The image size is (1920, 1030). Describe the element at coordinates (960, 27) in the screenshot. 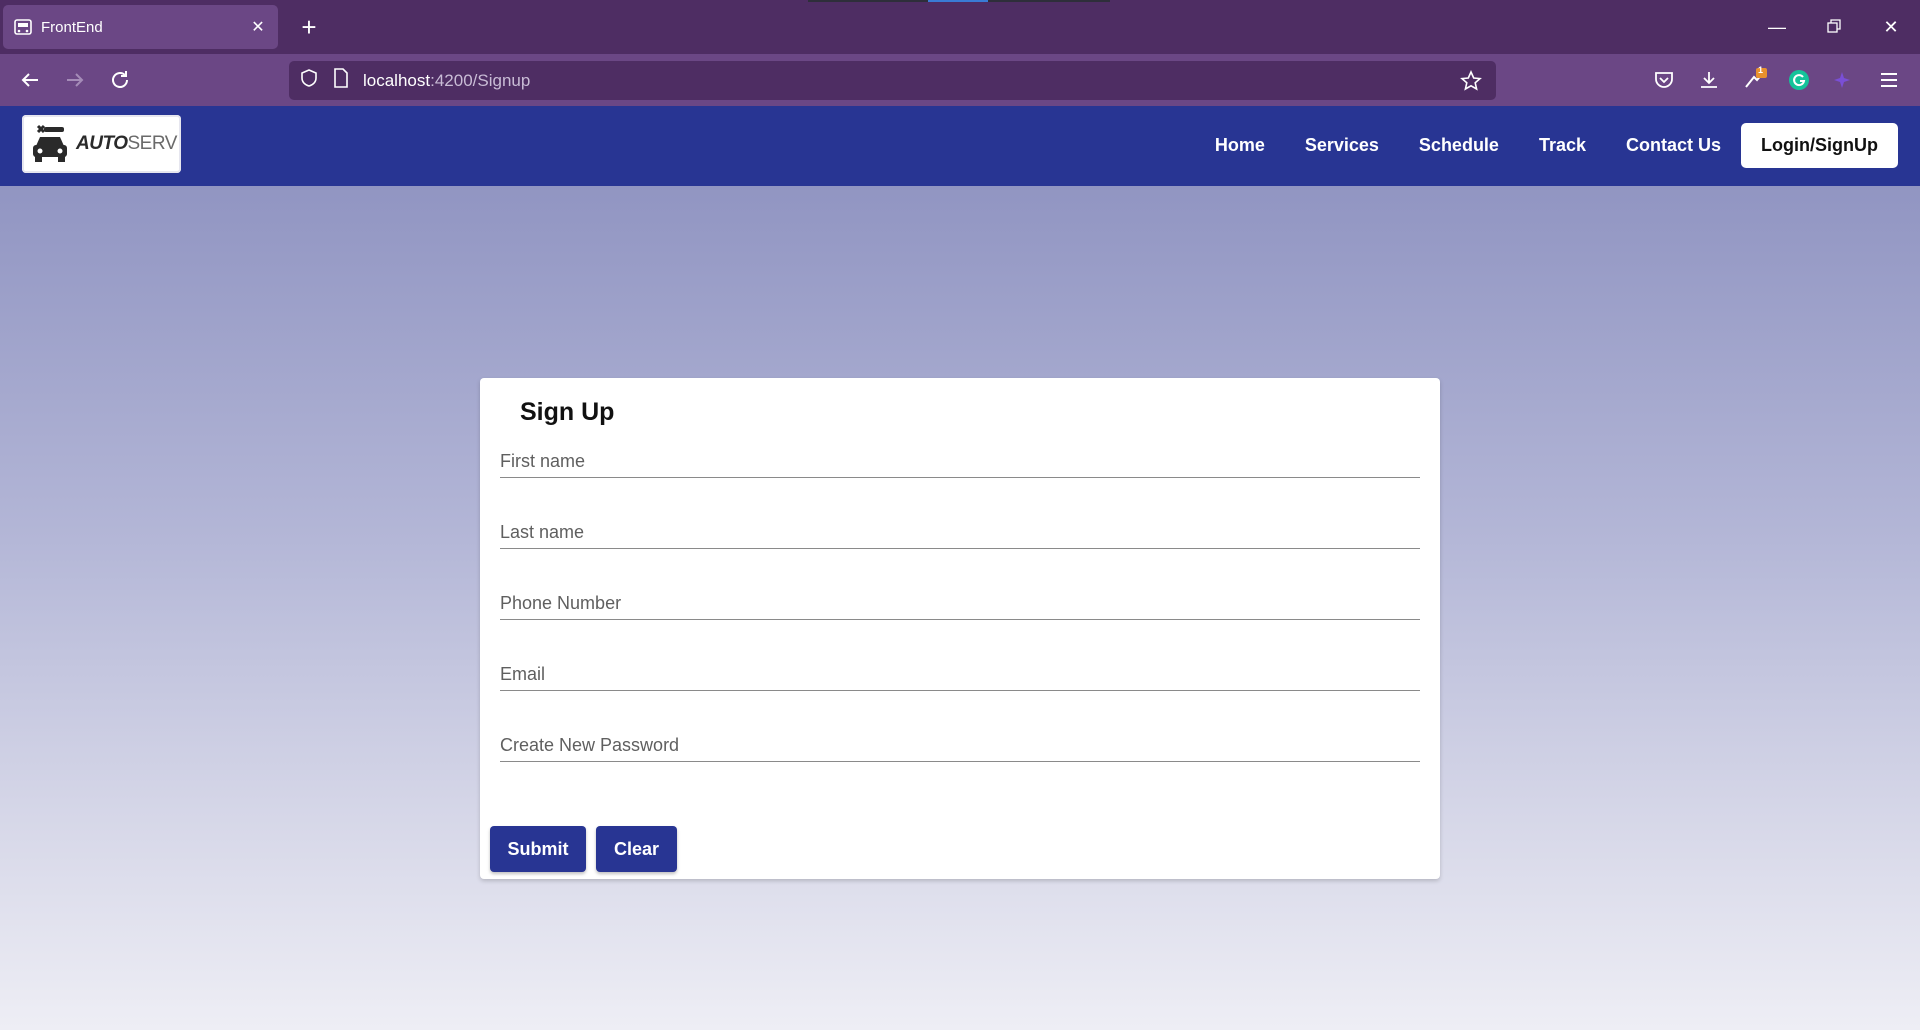

I see `browser-tab-bar: FrontEnd ✕ + — ✕` at that location.